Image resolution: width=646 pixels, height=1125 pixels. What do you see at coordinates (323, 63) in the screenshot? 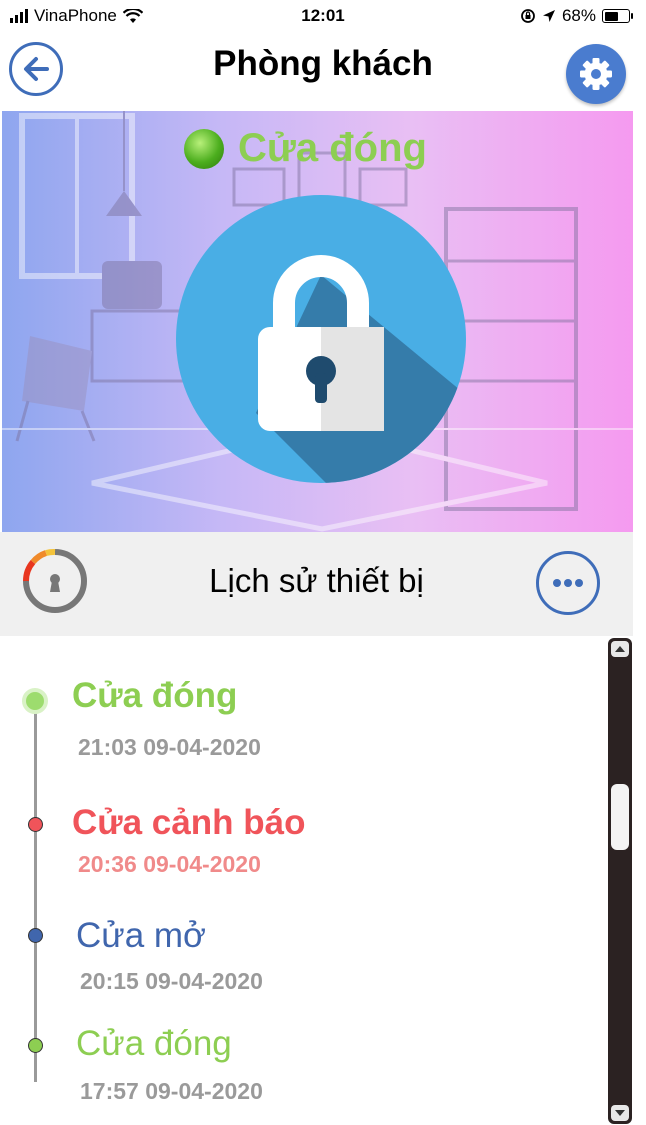
I see `page-title: Phòng khách` at bounding box center [323, 63].